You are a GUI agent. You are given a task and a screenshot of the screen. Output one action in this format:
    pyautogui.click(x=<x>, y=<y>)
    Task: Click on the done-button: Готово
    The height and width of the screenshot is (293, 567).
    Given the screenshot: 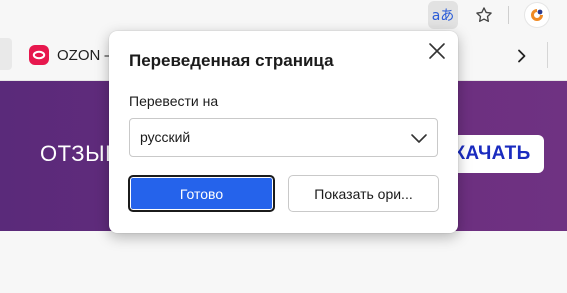 What is the action you would take?
    pyautogui.click(x=201, y=193)
    